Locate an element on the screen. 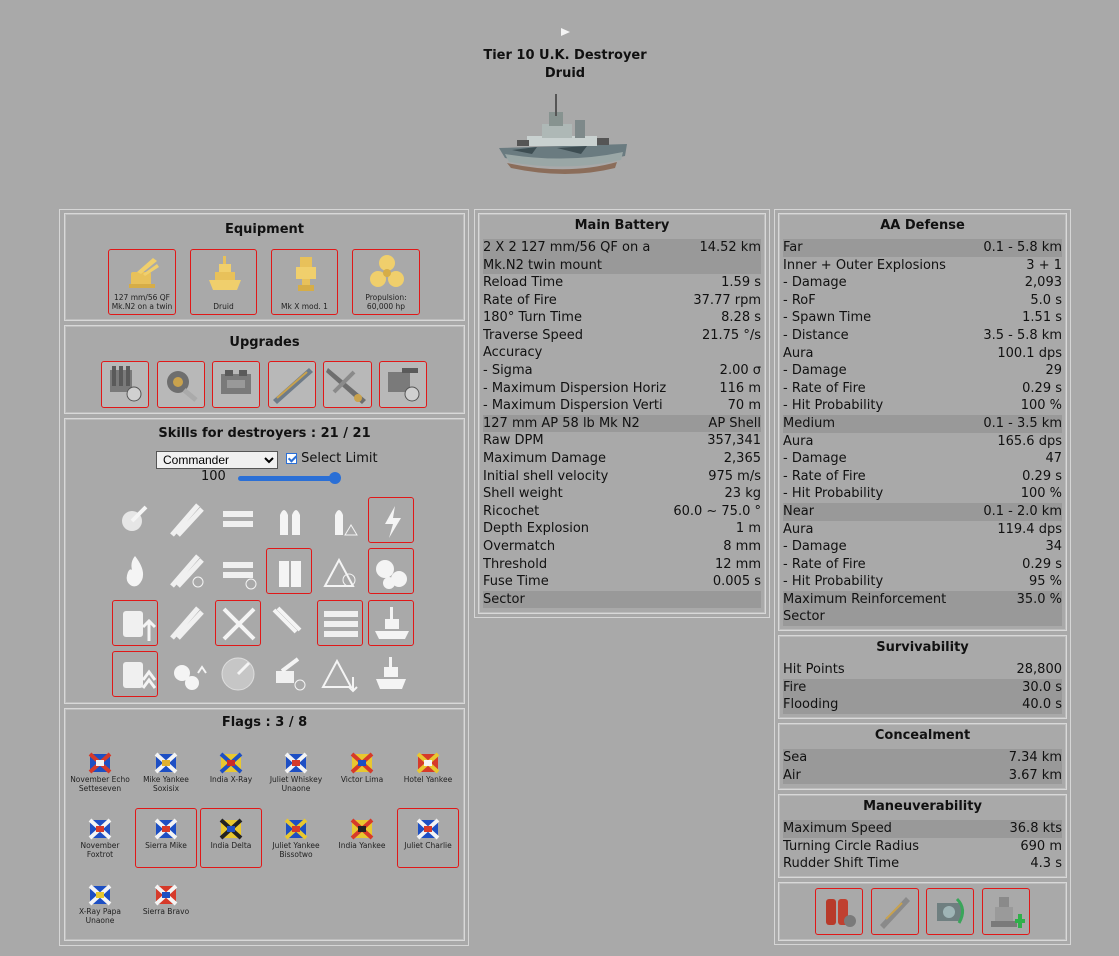 The width and height of the screenshot is (1119, 956). stat-label: Aura is located at coordinates (798, 529).